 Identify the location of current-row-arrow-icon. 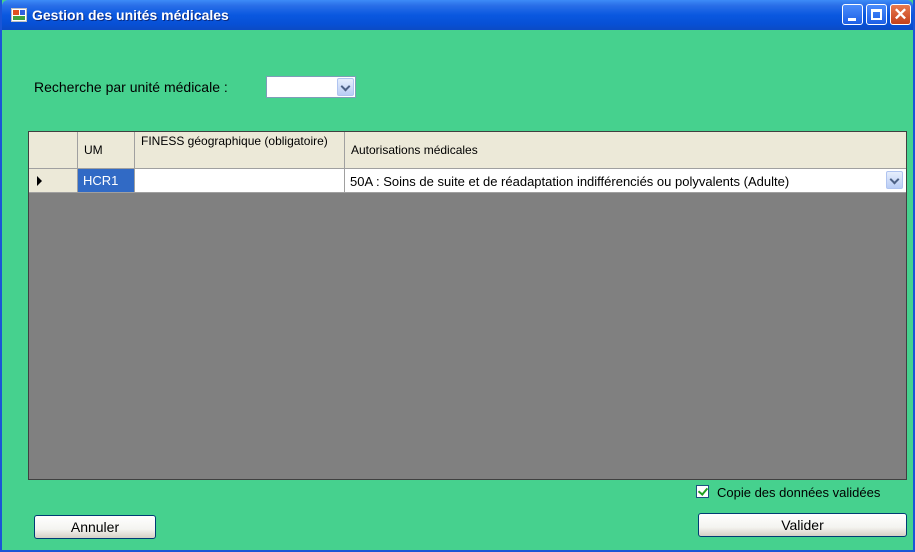
(39, 181).